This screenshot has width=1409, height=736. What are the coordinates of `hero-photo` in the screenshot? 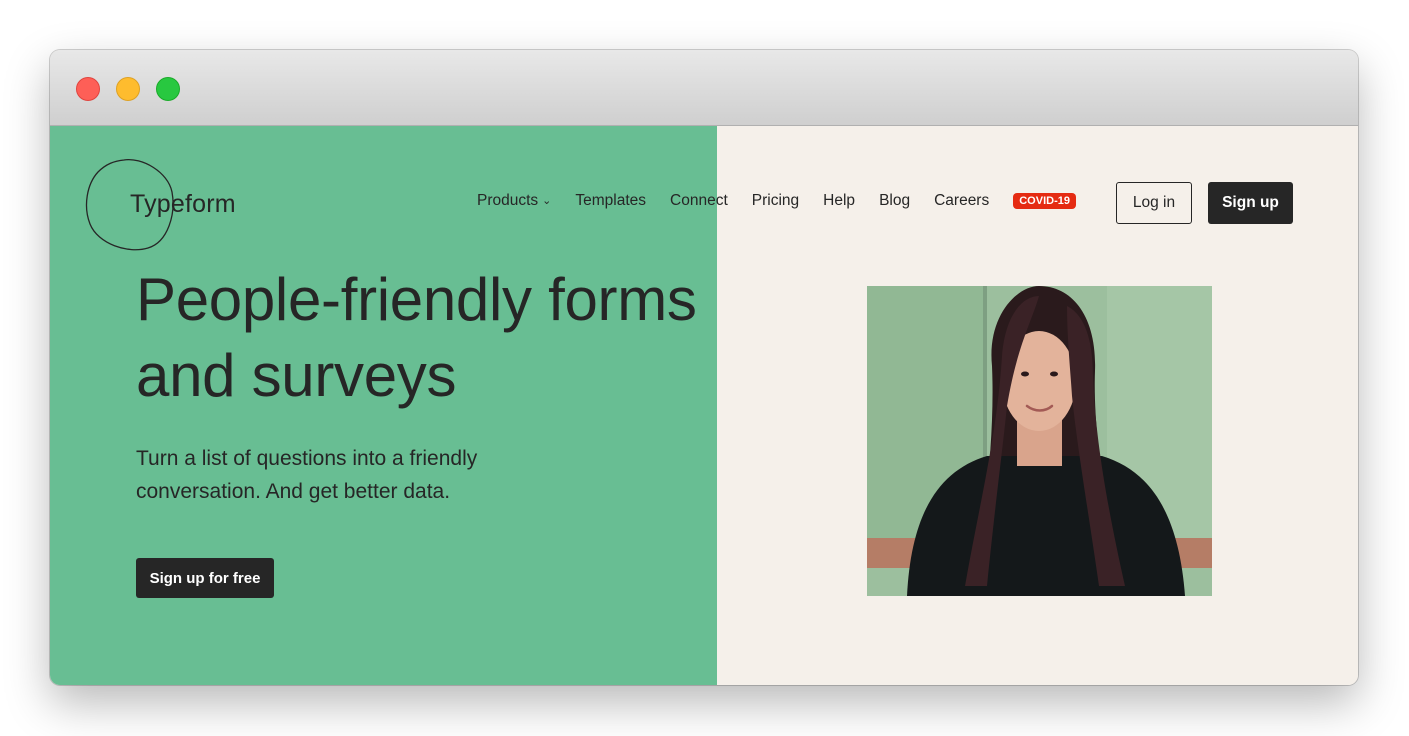 It's located at (1039, 441).